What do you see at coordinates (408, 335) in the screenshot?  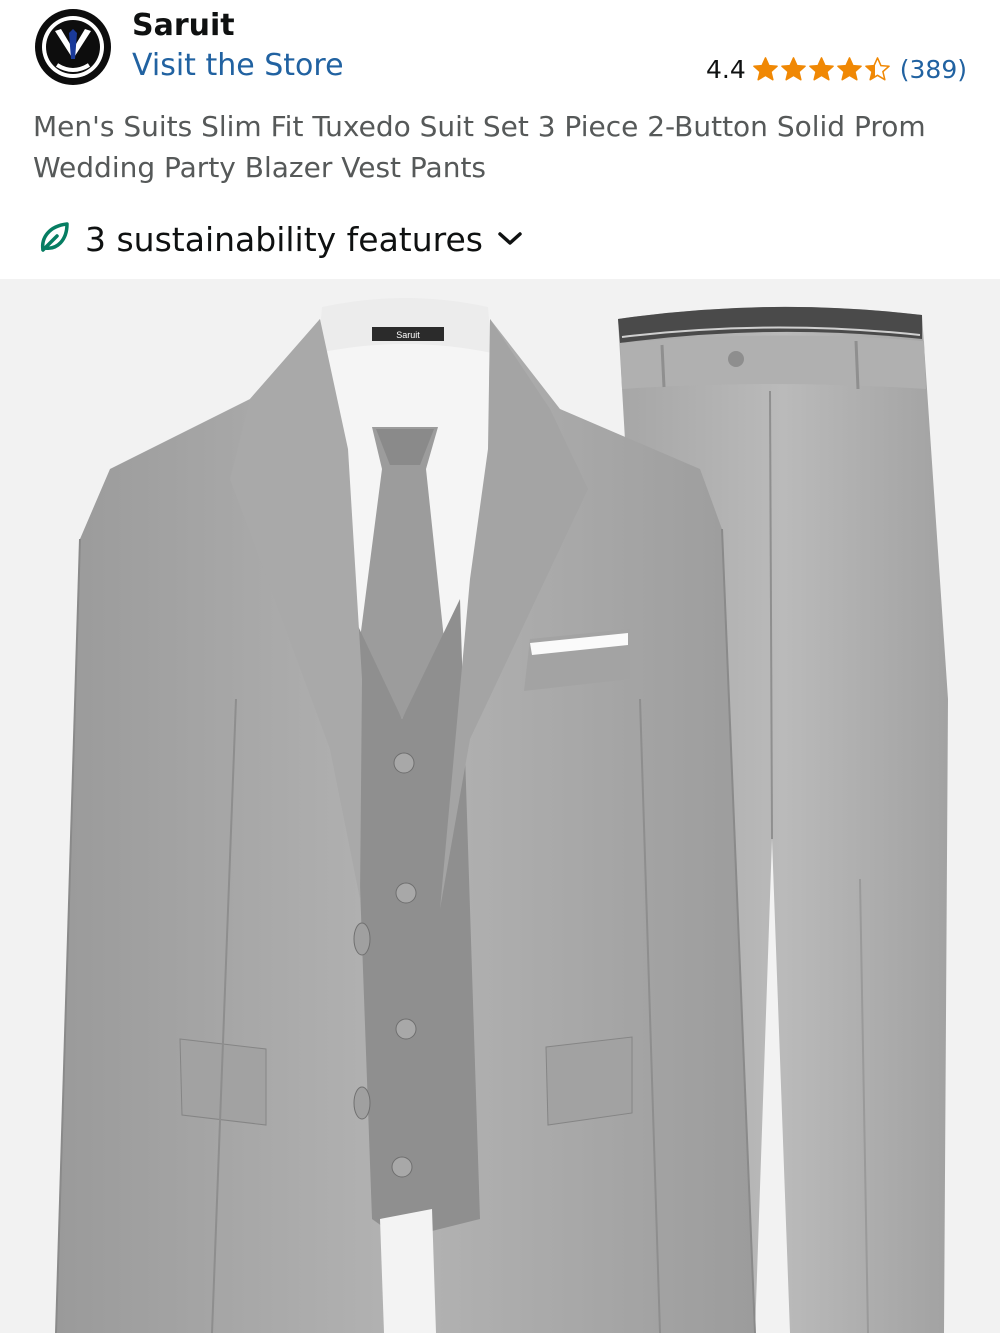 I see `product-label-text: Saruit` at bounding box center [408, 335].